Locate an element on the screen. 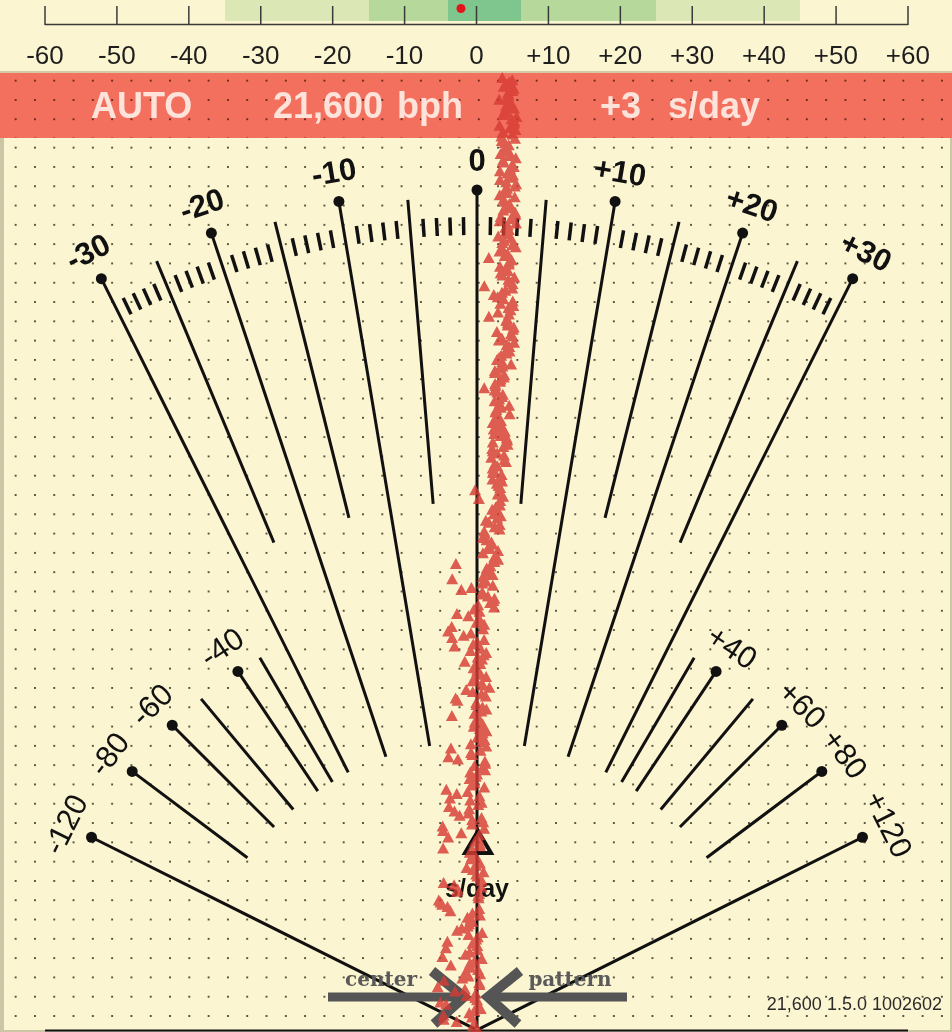 This screenshot has height=1032, width=952. scale-label: -60 is located at coordinates (45, 54).